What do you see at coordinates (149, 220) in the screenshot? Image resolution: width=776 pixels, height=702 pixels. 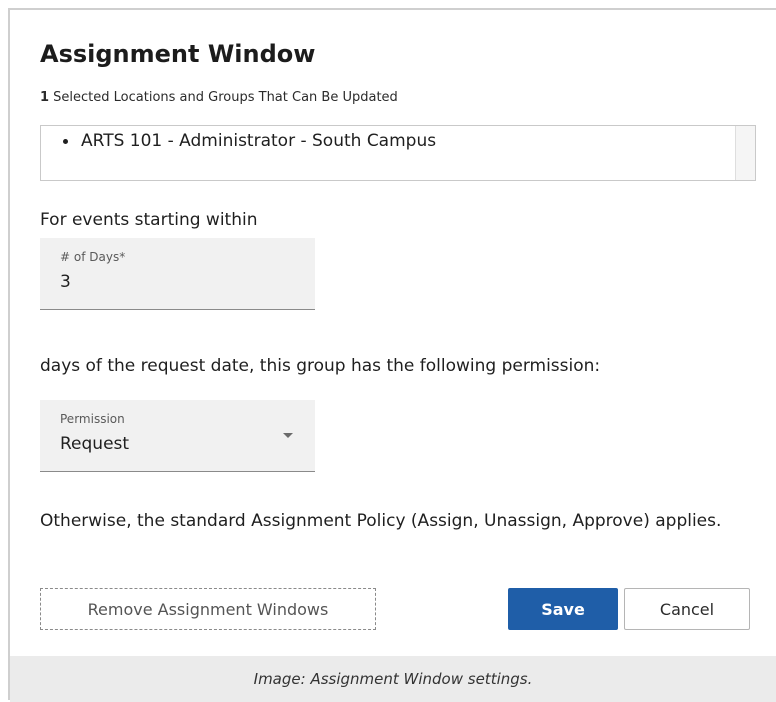 I see `events-within-label: For events starting within` at bounding box center [149, 220].